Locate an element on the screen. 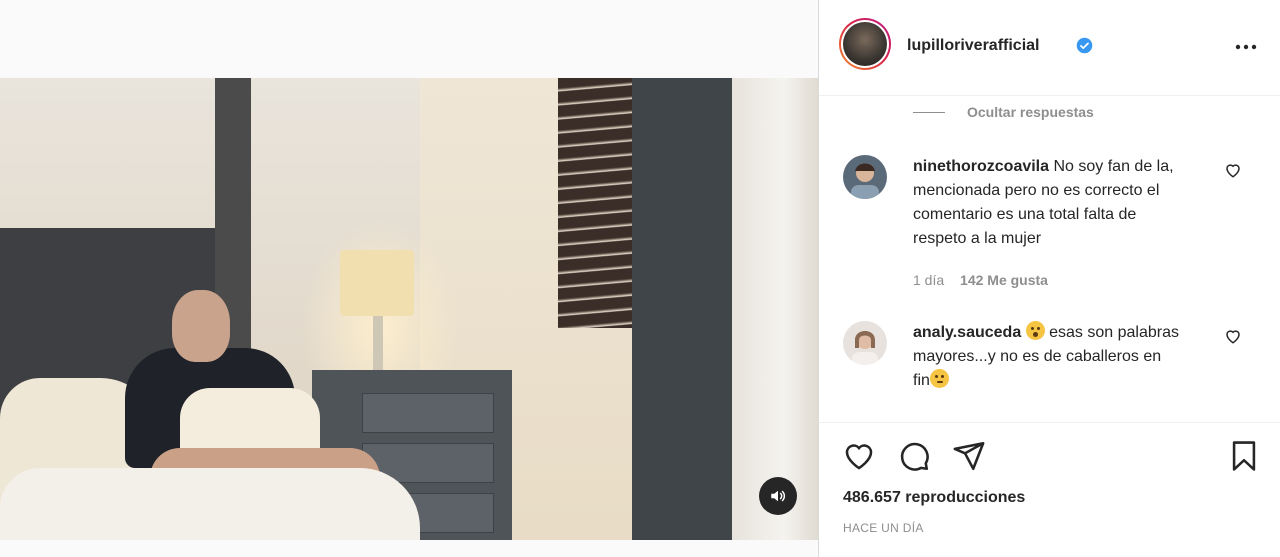 This screenshot has width=1280, height=557. sound-toggle-button is located at coordinates (778, 496).